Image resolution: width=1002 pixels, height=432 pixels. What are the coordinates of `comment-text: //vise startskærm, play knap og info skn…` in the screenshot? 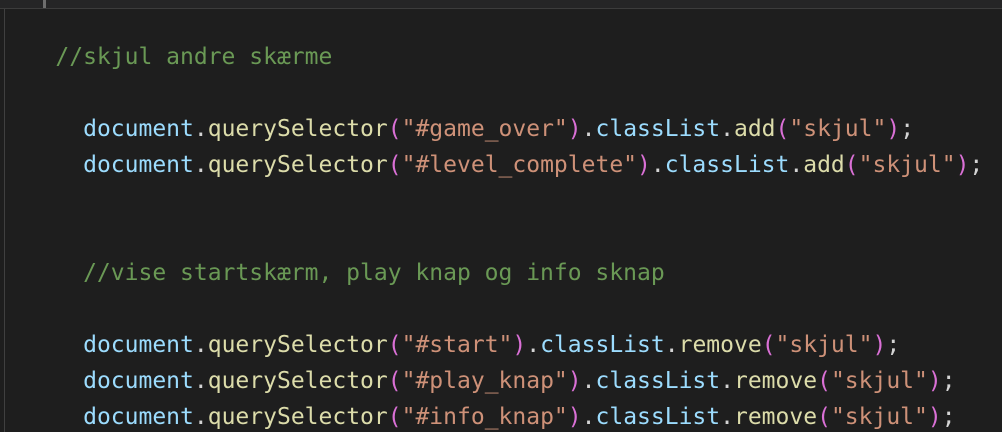 It's located at (360, 273).